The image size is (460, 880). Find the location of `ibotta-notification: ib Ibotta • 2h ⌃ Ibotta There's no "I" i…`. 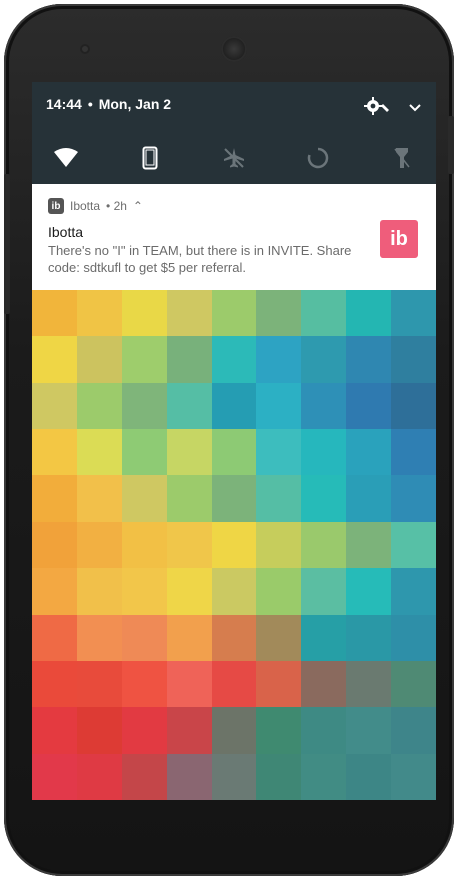

ibotta-notification: ib Ibotta • 2h ⌃ Ibotta There's no "I" i… is located at coordinates (234, 237).